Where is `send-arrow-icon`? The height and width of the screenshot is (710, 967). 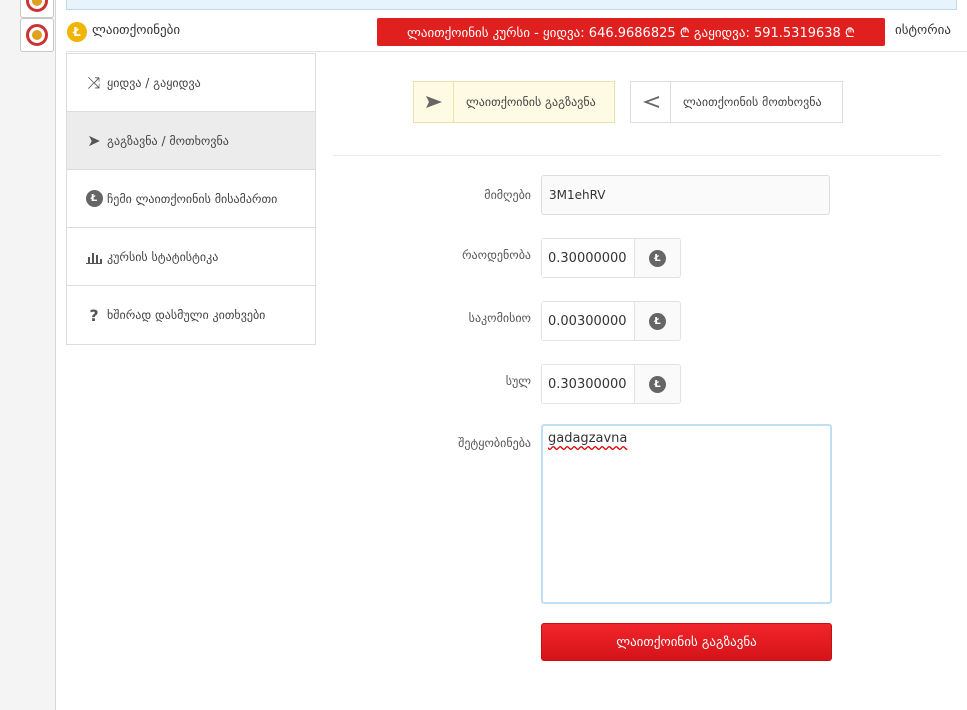
send-arrow-icon is located at coordinates (434, 102).